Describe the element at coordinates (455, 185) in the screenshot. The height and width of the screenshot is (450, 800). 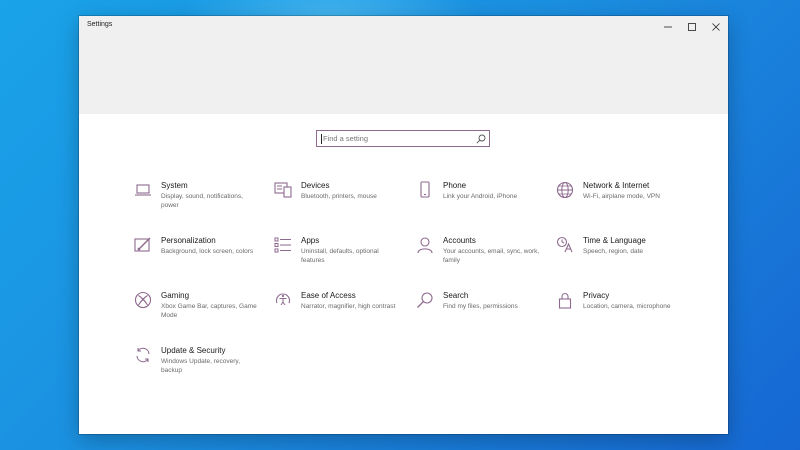
I see `category-title: Phone` at that location.